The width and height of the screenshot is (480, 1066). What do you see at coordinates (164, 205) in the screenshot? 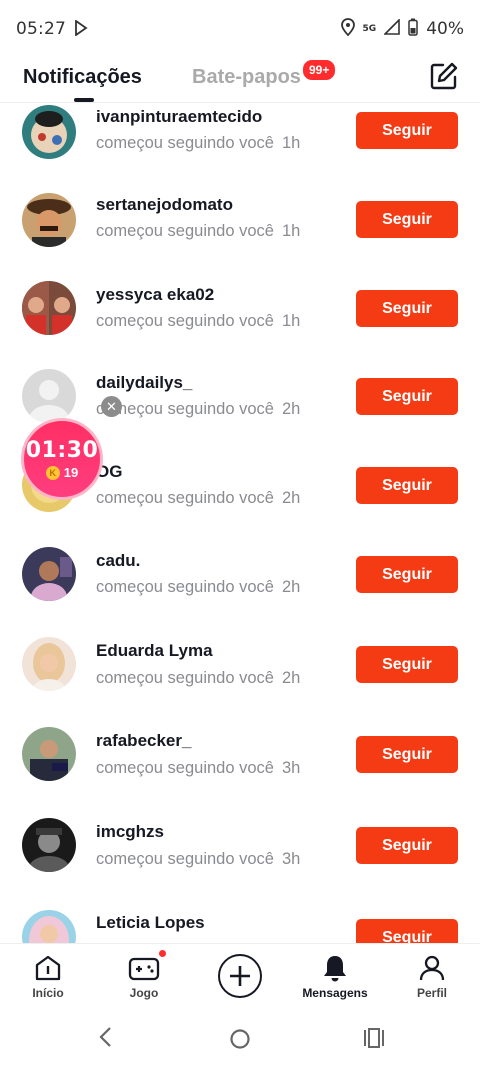
I see `username: sertanejodomato` at bounding box center [164, 205].